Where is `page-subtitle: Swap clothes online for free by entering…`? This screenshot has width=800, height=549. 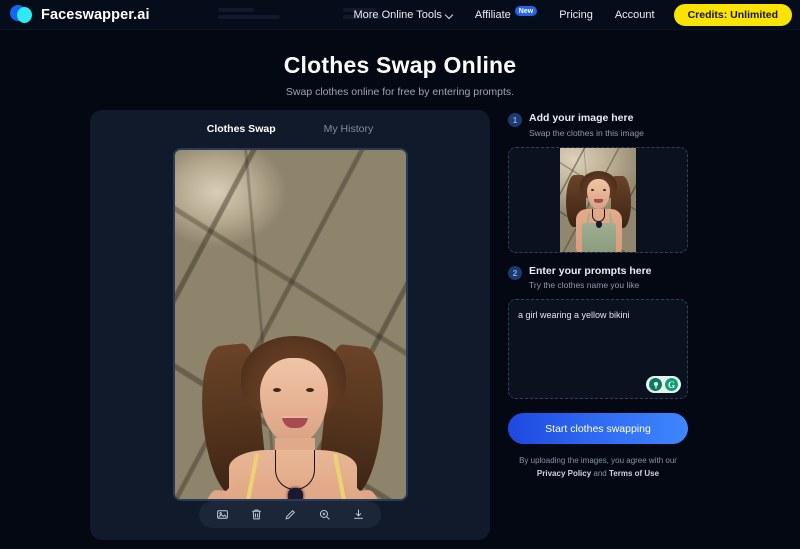
page-subtitle: Swap clothes online for free by entering… is located at coordinates (400, 92).